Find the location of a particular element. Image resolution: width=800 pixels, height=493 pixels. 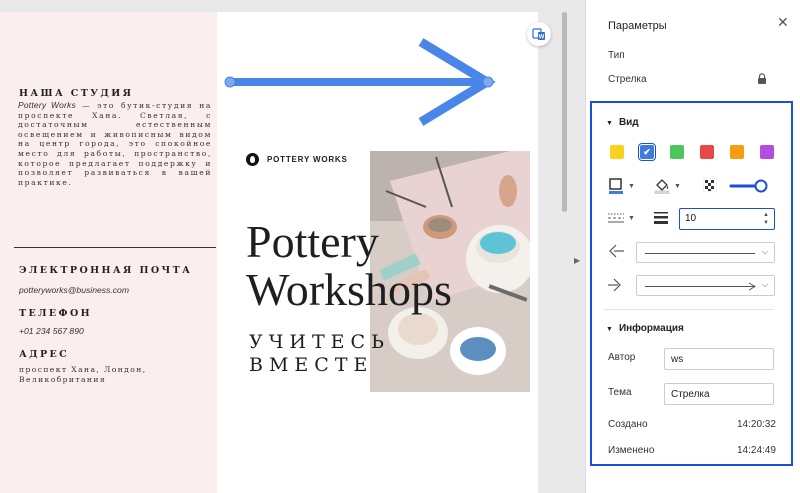

word-convert-icon: W is located at coordinates (538, 34).